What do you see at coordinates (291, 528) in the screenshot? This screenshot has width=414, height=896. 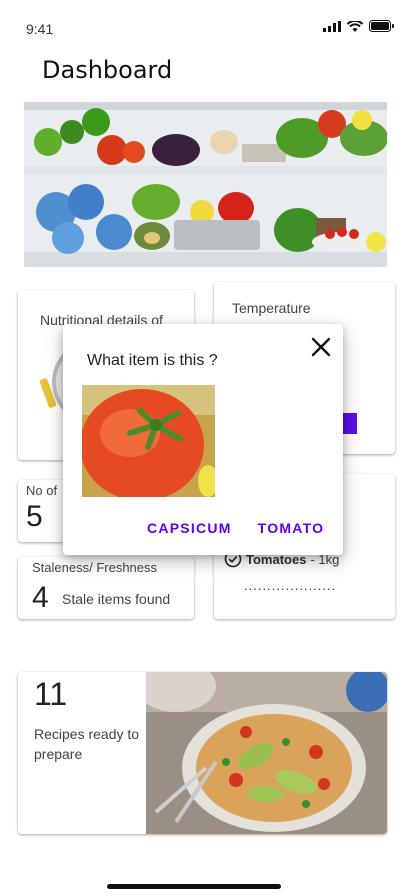 I see `tomato-option-button: TOMATO` at bounding box center [291, 528].